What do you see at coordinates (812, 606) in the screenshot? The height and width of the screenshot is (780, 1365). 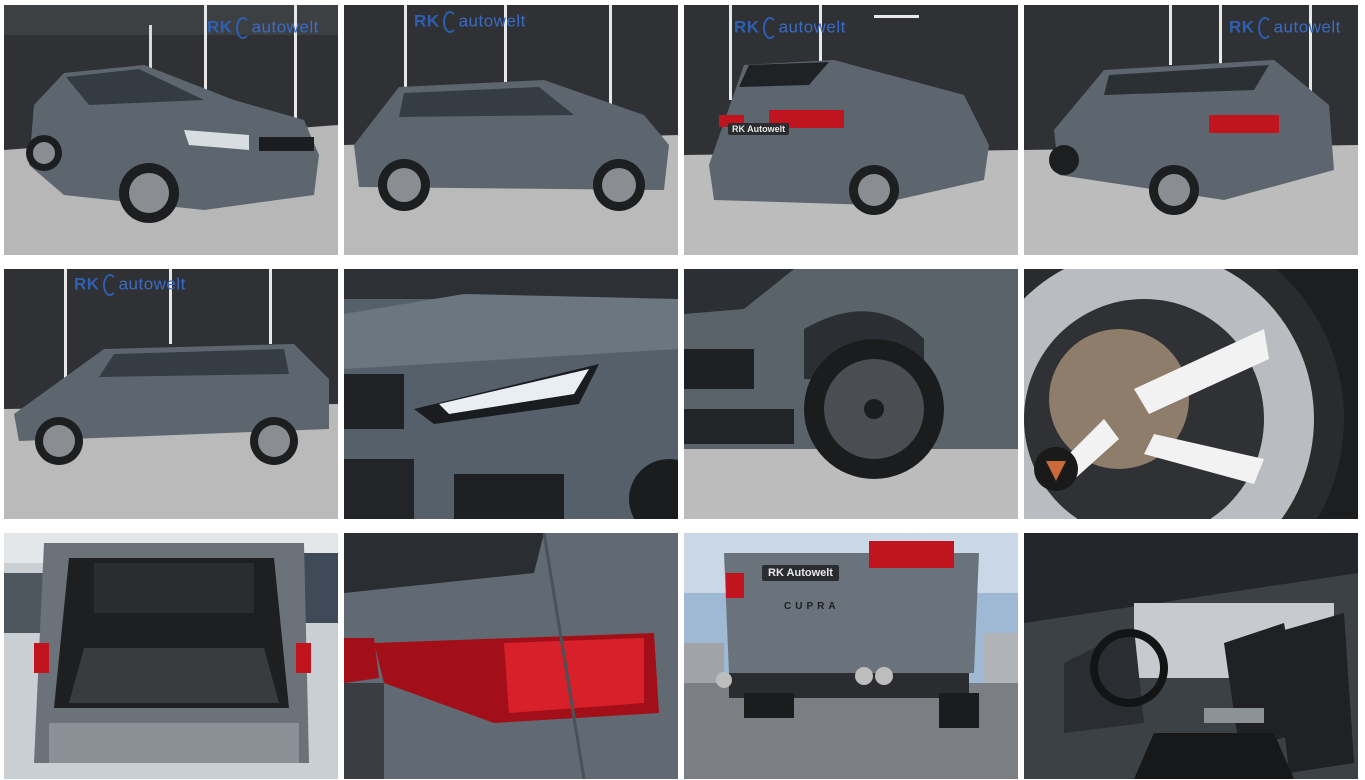 I see `model-badge: CUPRA` at bounding box center [812, 606].